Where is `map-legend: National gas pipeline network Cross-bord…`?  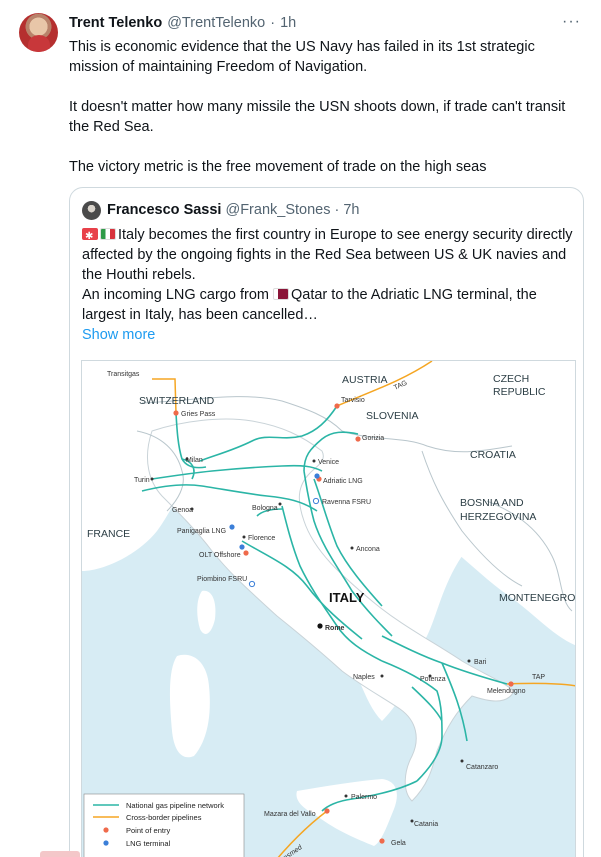
map-legend: National gas pipeline network Cross-bord… is located at coordinates (164, 825).